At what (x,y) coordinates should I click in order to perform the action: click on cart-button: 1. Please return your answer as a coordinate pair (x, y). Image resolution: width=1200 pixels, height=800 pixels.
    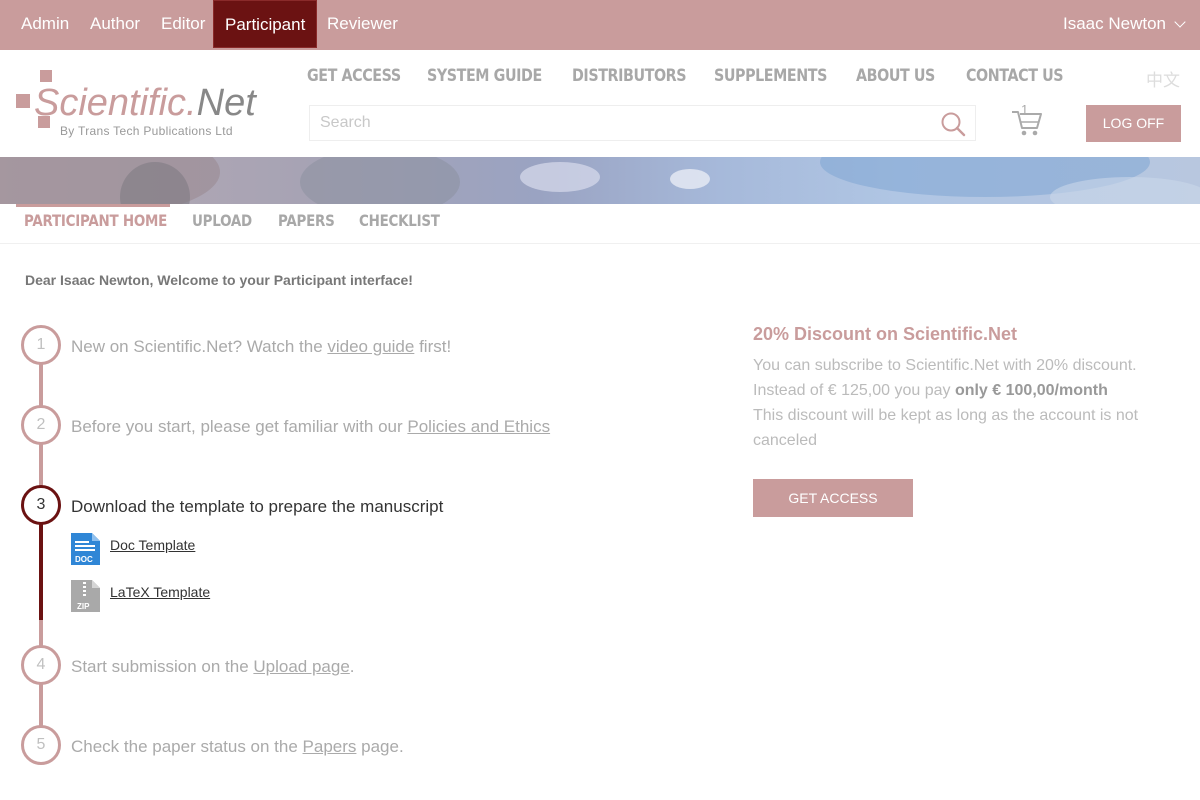
    Looking at the image, I should click on (1027, 120).